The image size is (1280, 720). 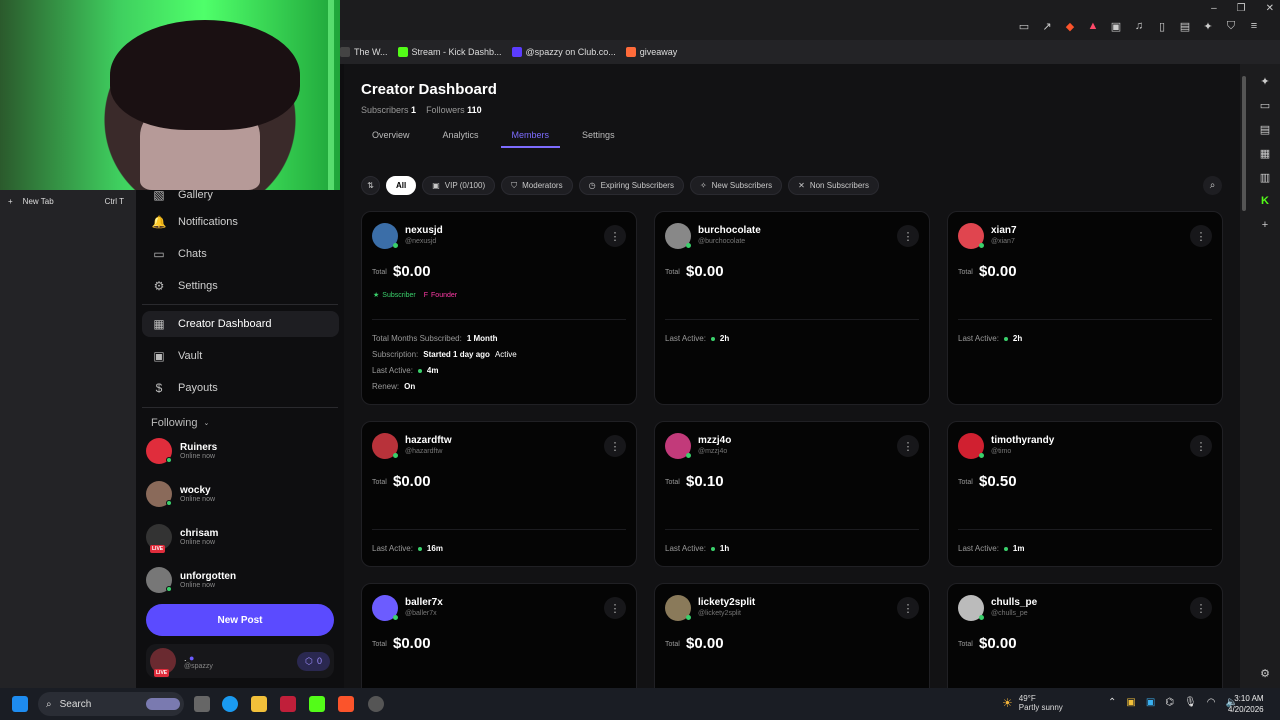 What do you see at coordinates (792, 635) in the screenshot?
I see `member-card: lickety2split @lickety2split ⋮ Total $0.00` at bounding box center [792, 635].